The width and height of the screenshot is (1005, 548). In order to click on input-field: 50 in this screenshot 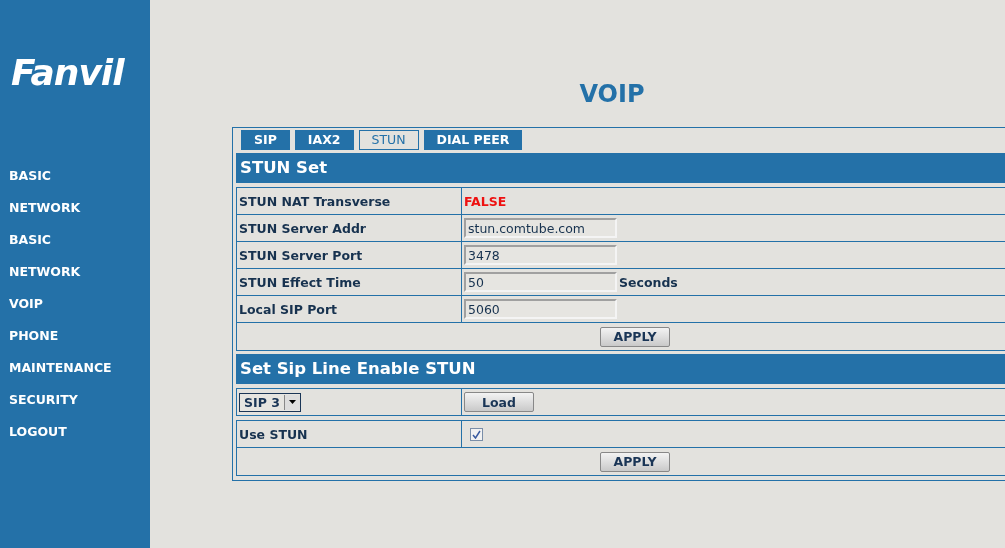, I will do `click(540, 282)`.